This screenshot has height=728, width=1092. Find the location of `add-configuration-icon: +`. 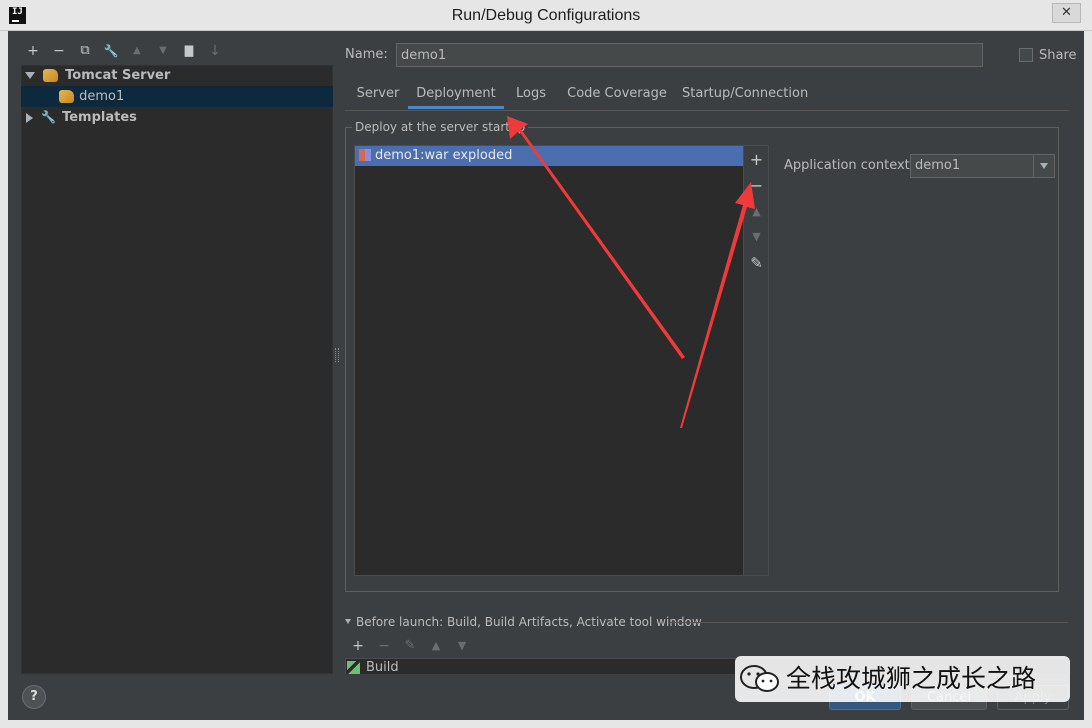

add-configuration-icon: + is located at coordinates (33, 51).